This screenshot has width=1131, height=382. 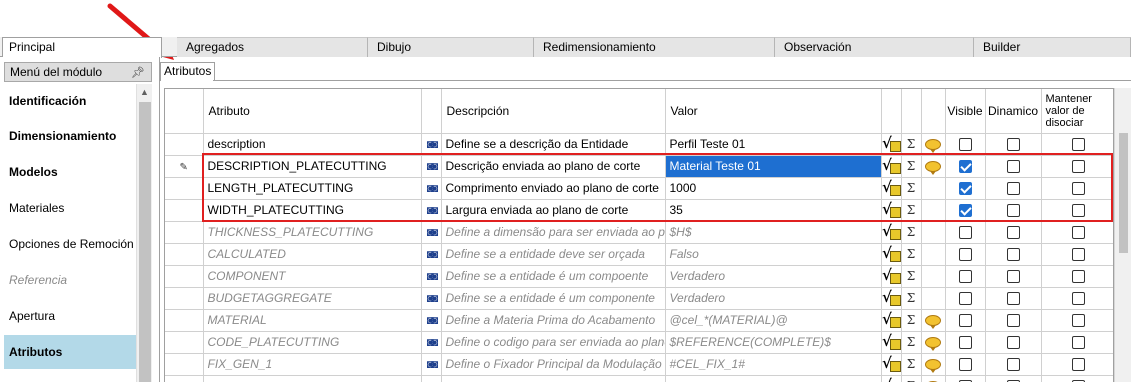 What do you see at coordinates (773, 144) in the screenshot?
I see `value-cell: Perfil Teste 01` at bounding box center [773, 144].